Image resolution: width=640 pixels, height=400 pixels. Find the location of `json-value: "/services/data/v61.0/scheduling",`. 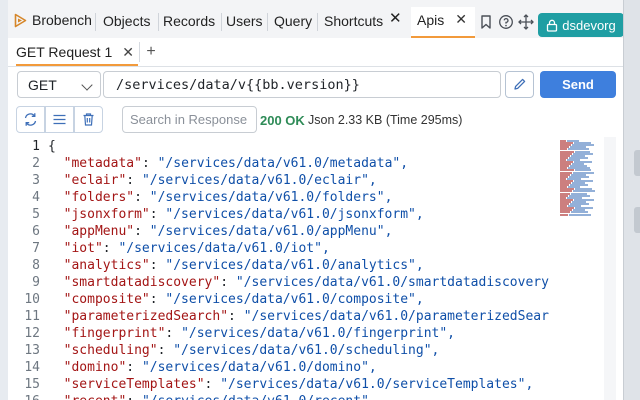

json-value: "/services/data/v61.0/scheduling", is located at coordinates (306, 350).